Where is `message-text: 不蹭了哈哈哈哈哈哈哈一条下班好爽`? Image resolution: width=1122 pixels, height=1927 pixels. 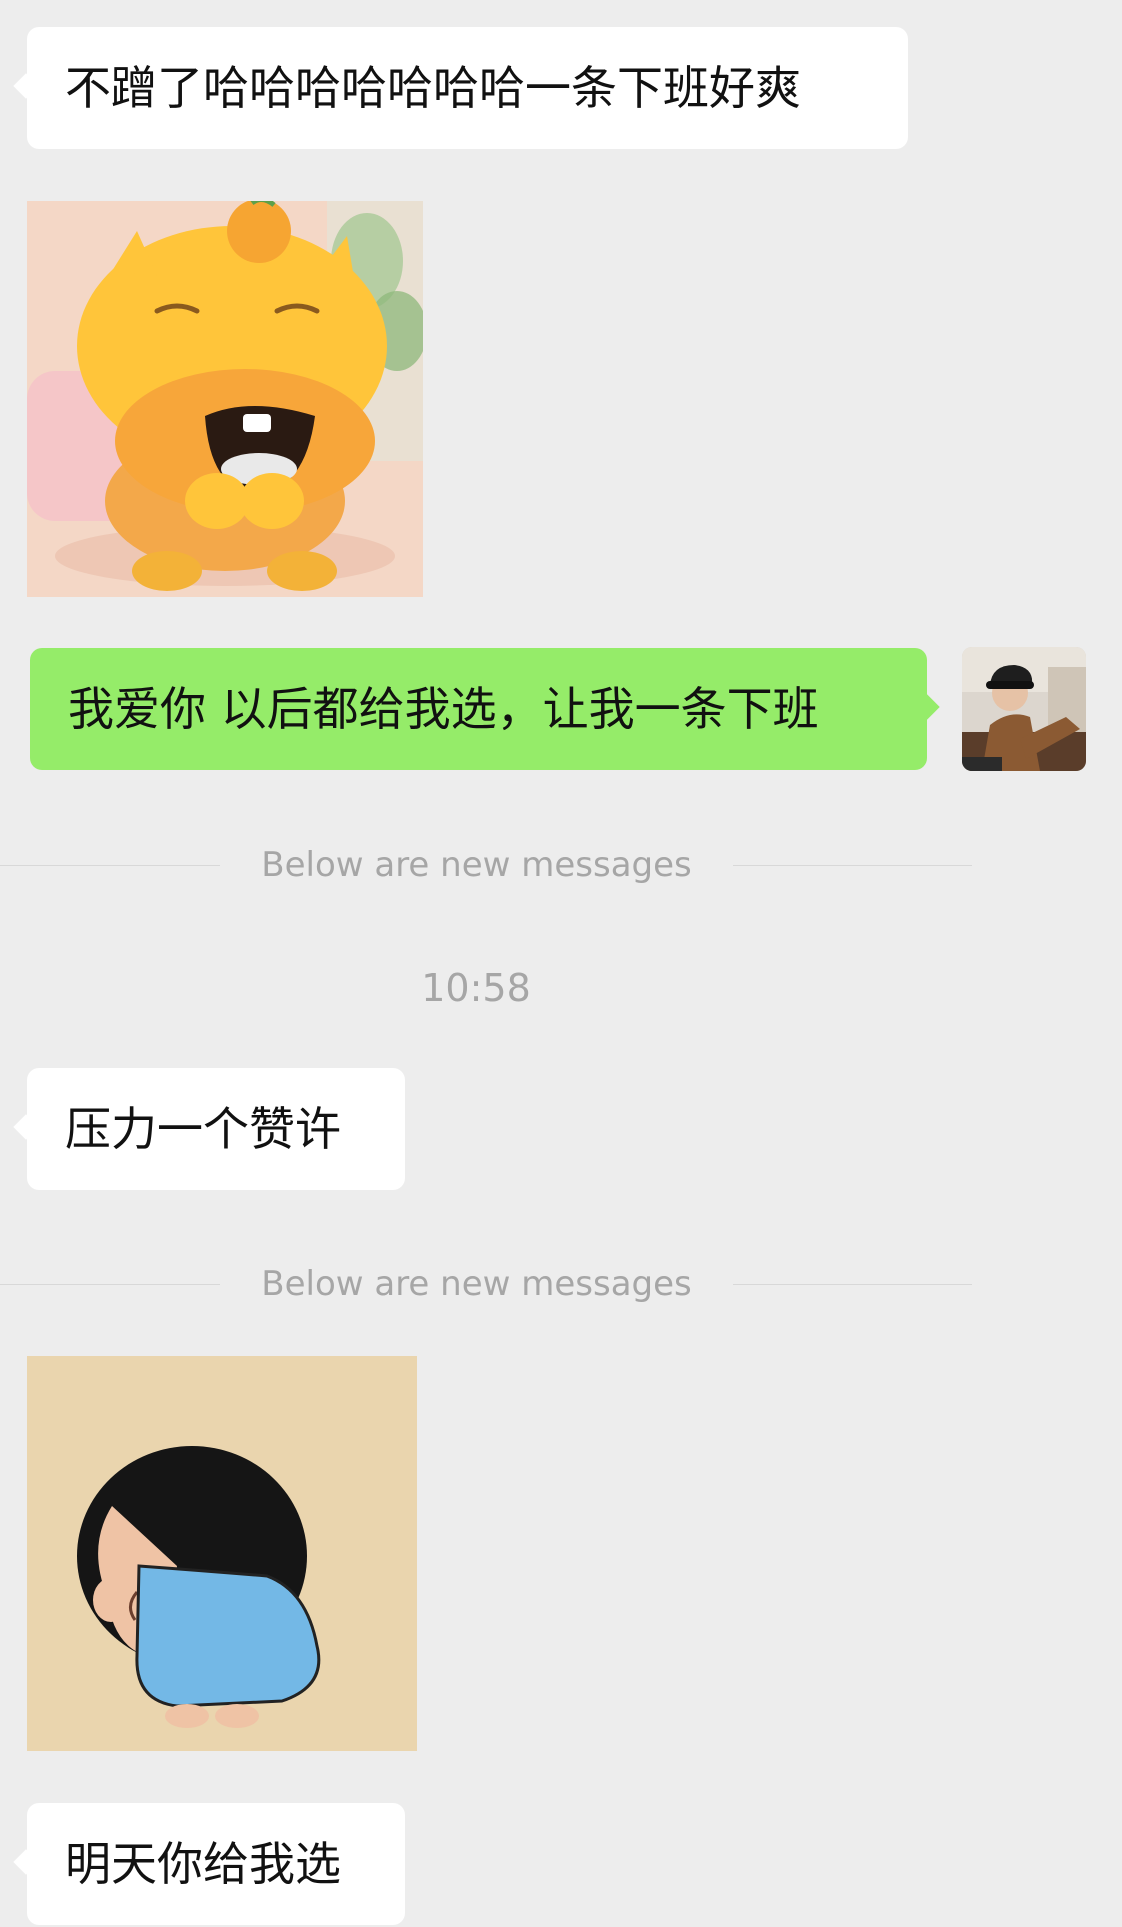
message-text: 不蹭了哈哈哈哈哈哈哈一条下班好爽 is located at coordinates (433, 88).